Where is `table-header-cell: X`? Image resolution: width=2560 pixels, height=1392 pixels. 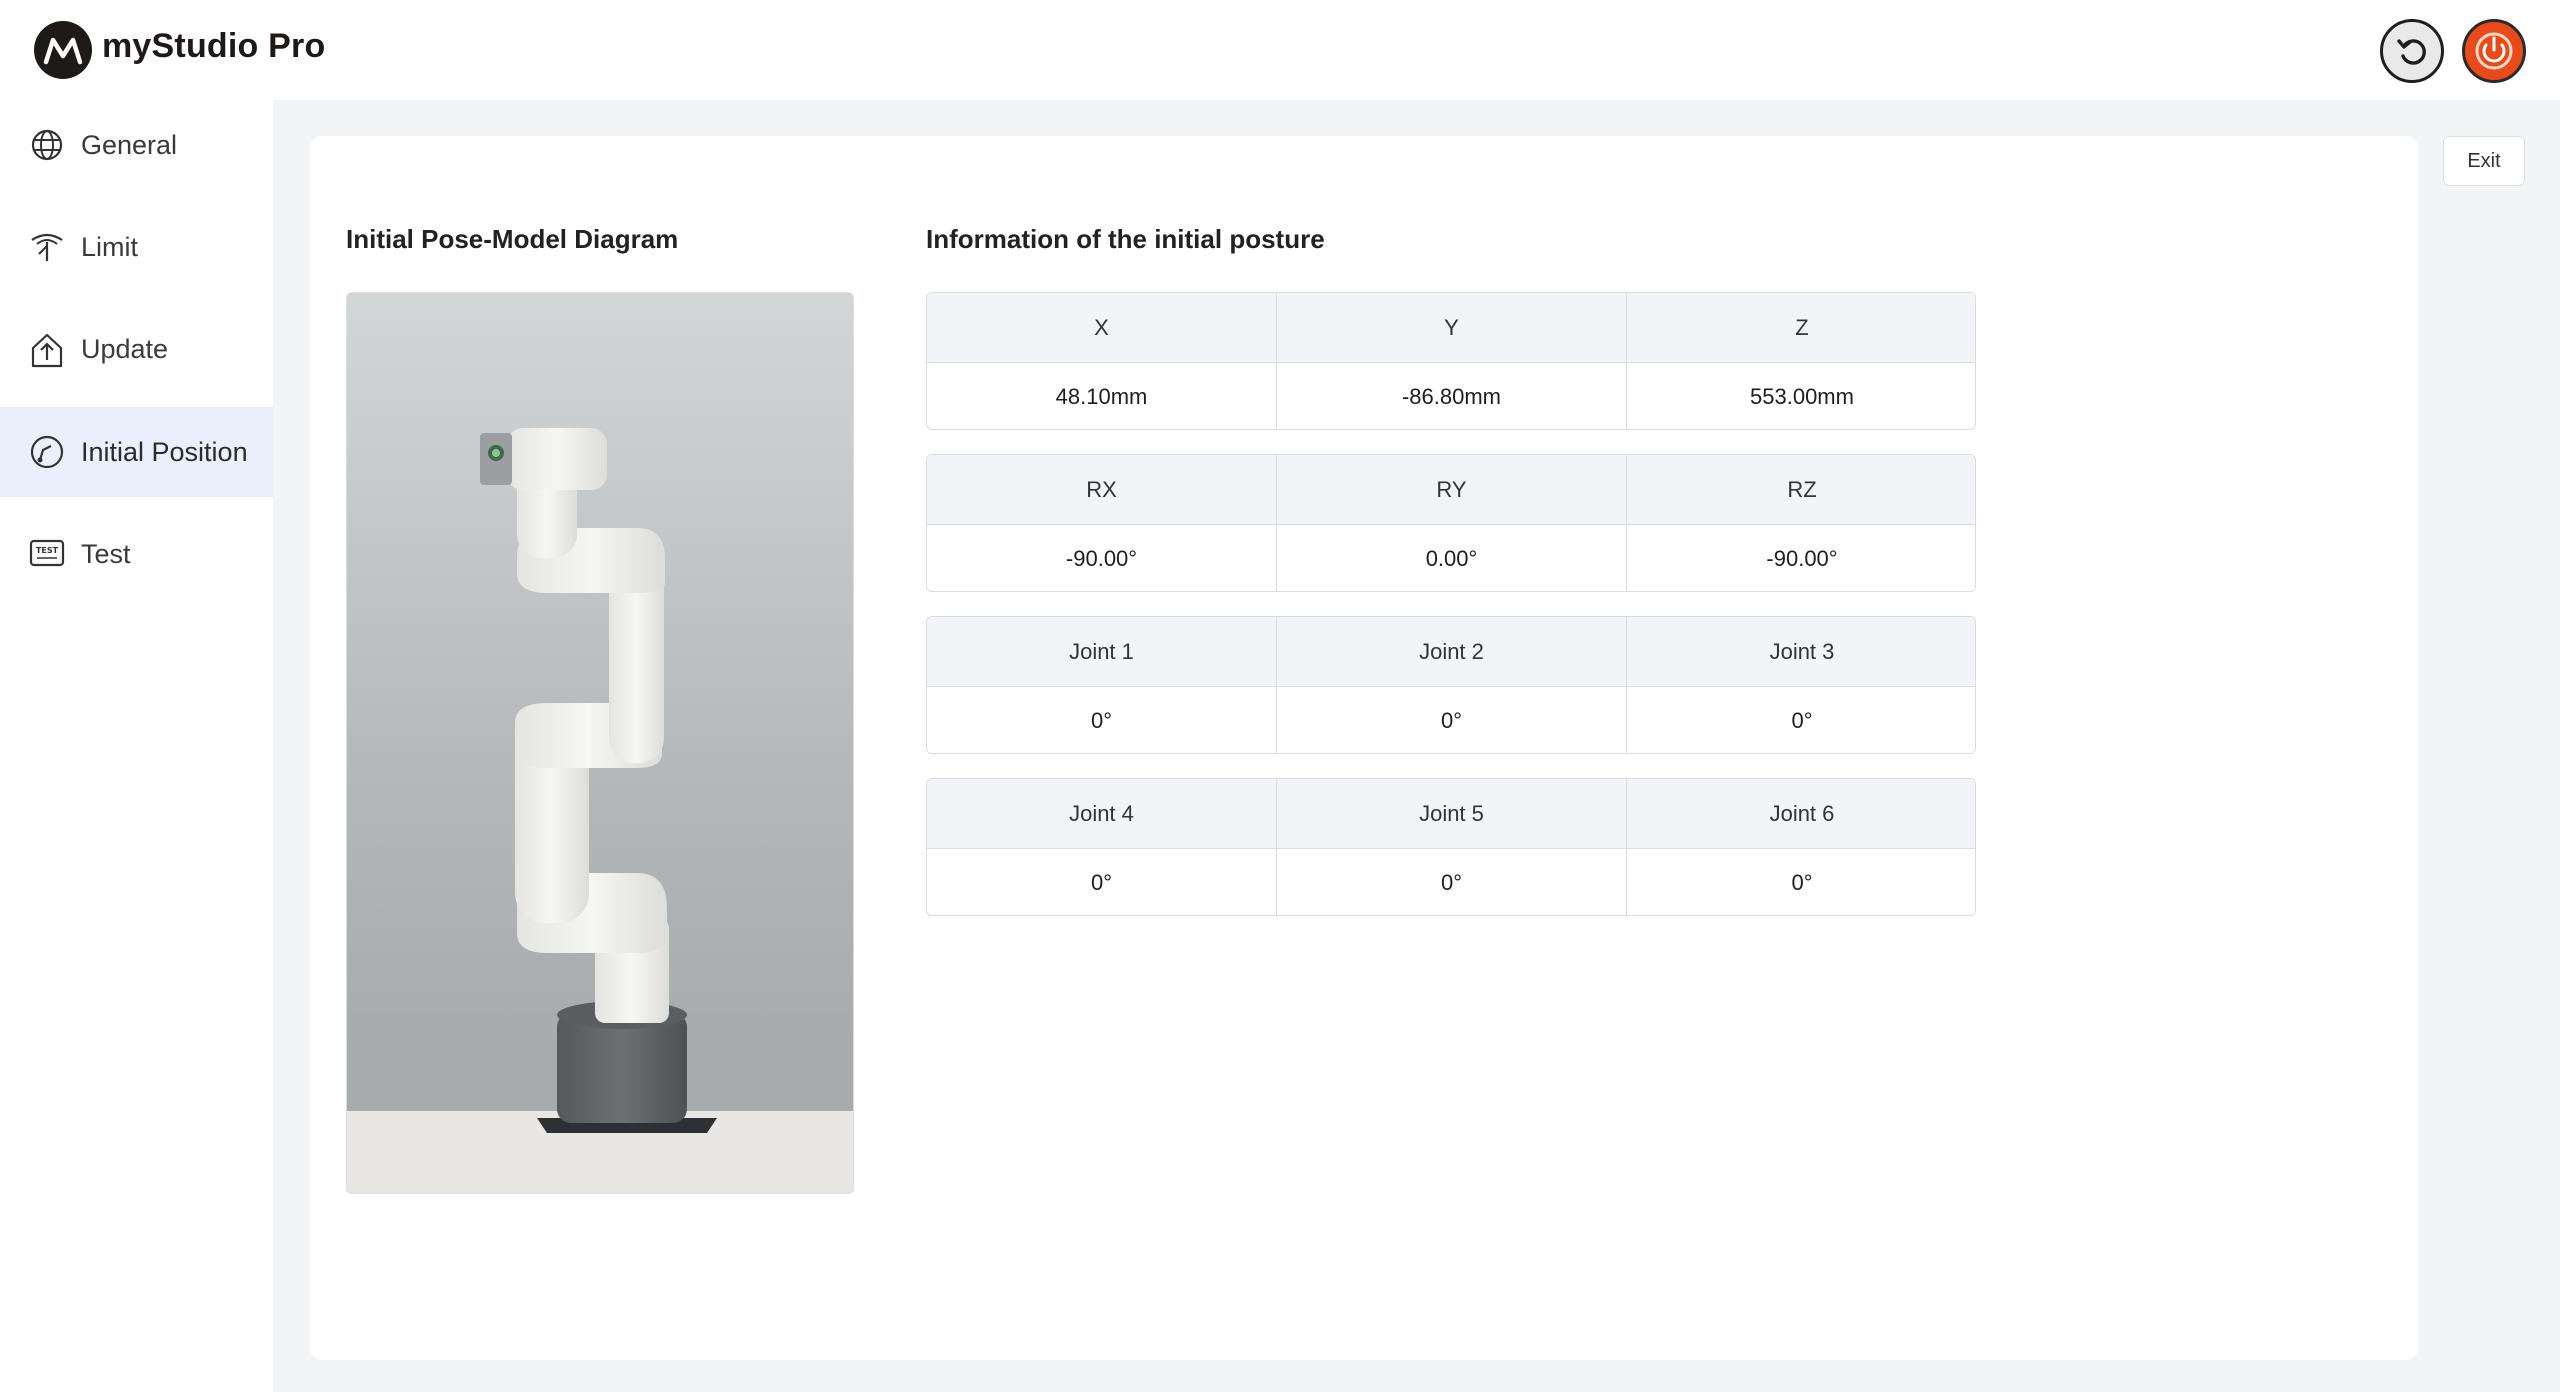 table-header-cell: X is located at coordinates (1102, 328).